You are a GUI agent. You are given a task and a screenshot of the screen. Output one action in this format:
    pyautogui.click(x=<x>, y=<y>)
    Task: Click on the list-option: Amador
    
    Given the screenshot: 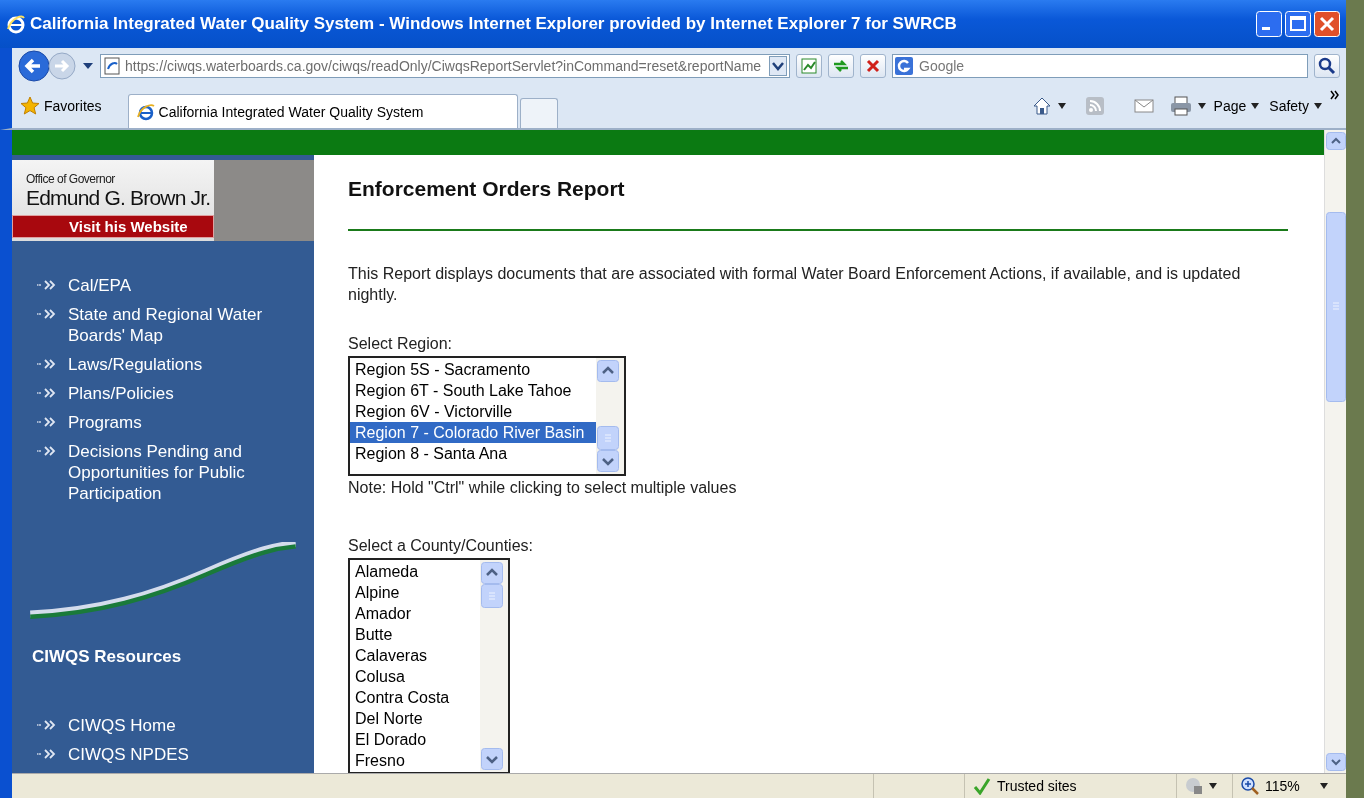 What is the action you would take?
    pyautogui.click(x=415, y=613)
    